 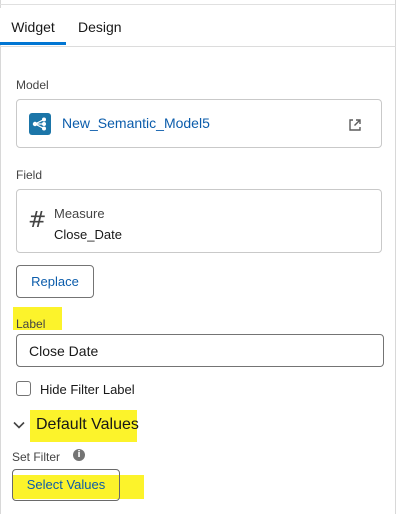 What do you see at coordinates (36, 457) in the screenshot?
I see `set-filter-label: Set Filter` at bounding box center [36, 457].